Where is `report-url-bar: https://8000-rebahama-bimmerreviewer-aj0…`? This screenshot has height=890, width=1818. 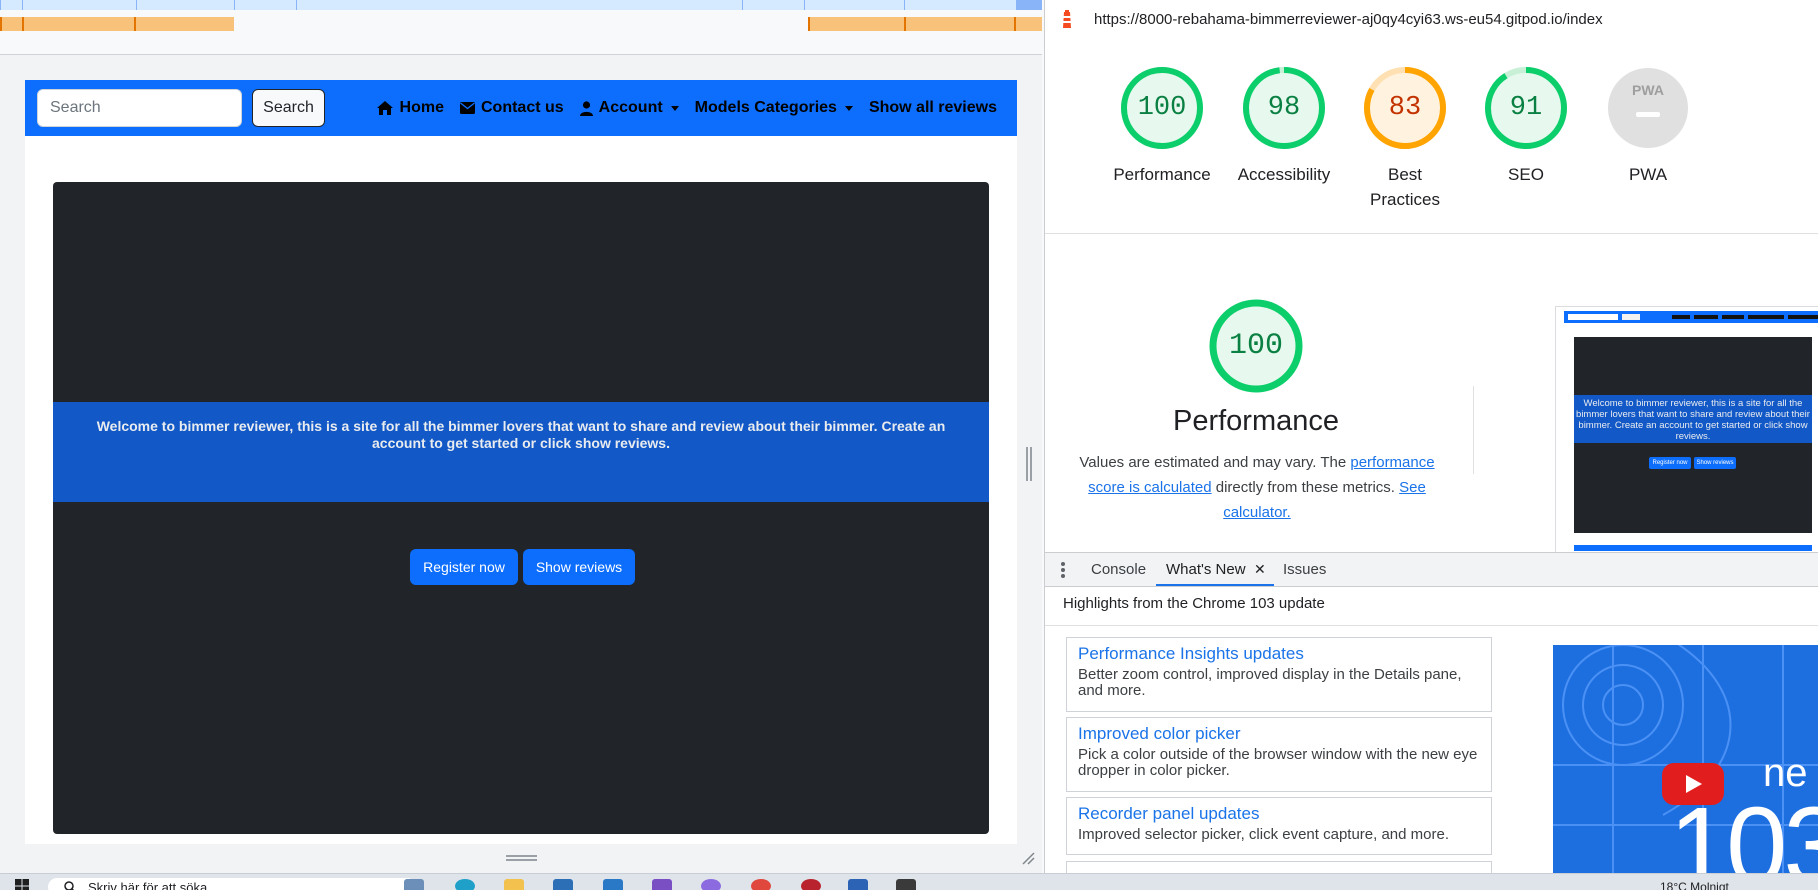 report-url-bar: https://8000-rebahama-bimmerreviewer-aj0… is located at coordinates (1431, 20).